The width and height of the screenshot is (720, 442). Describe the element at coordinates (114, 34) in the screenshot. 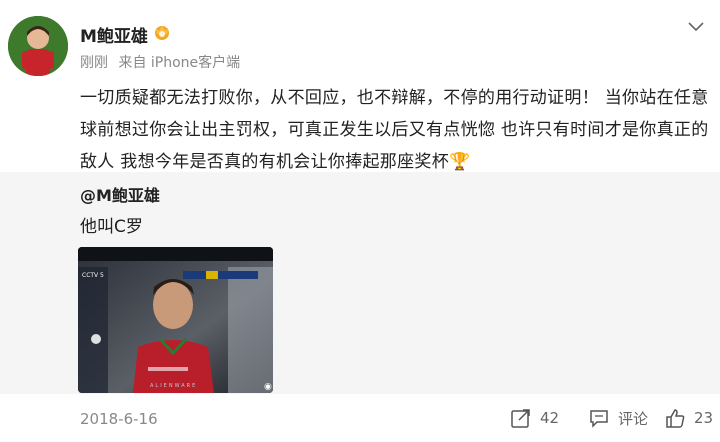

I see `username: M鲍亚雄` at that location.